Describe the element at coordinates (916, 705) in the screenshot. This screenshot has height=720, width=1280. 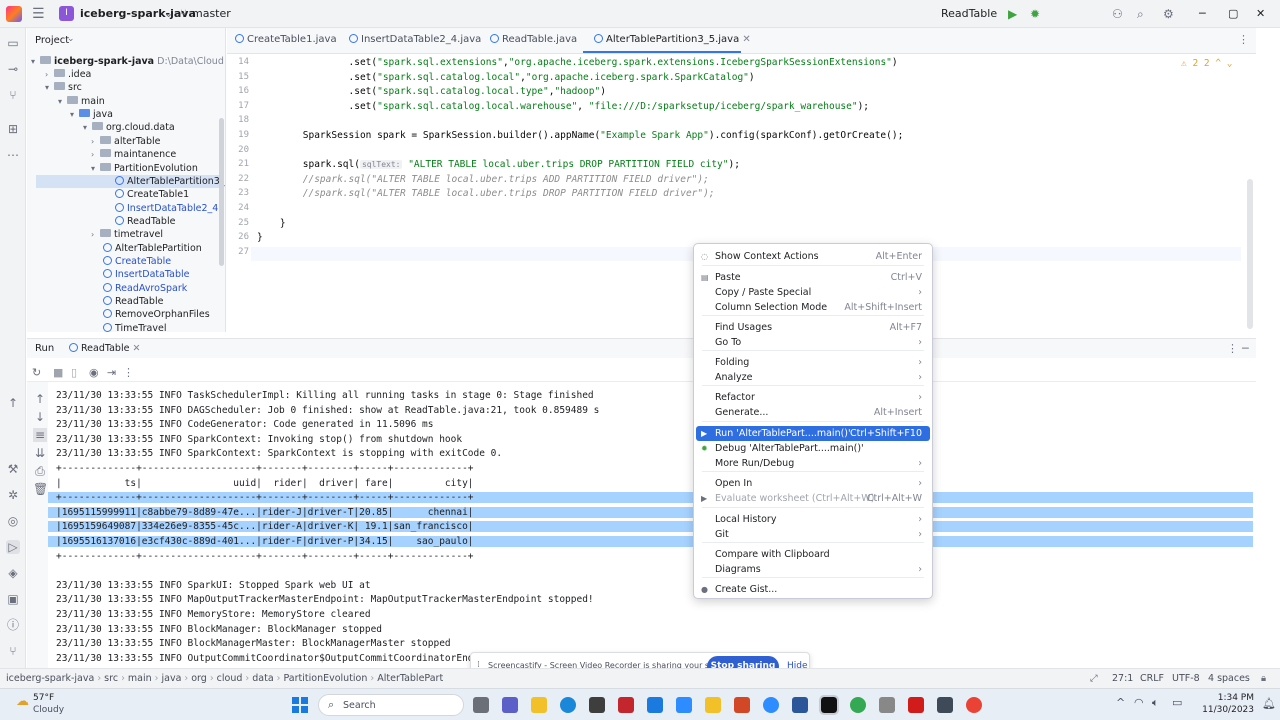
I see `acrobat-icon` at that location.